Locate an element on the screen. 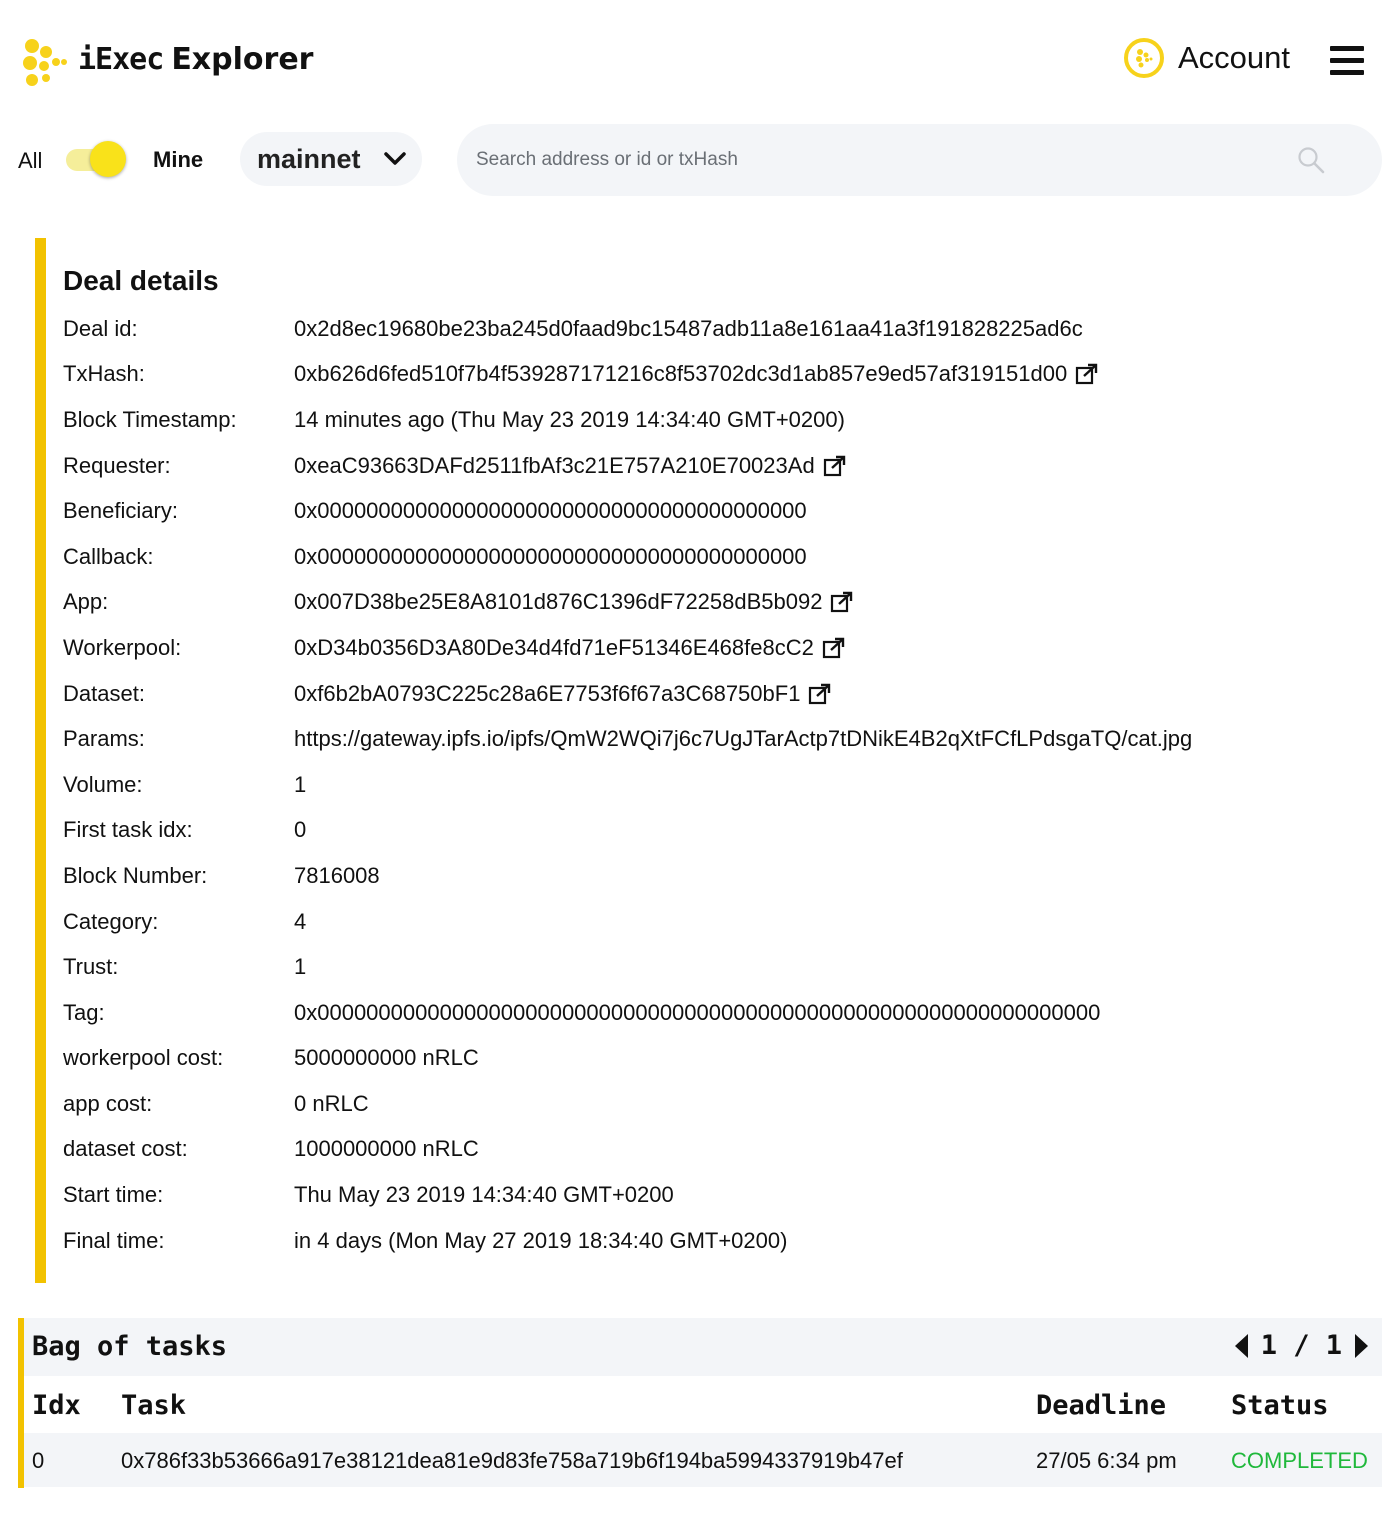 This screenshot has width=1400, height=1520. all-mine-toggle is located at coordinates (99, 159).